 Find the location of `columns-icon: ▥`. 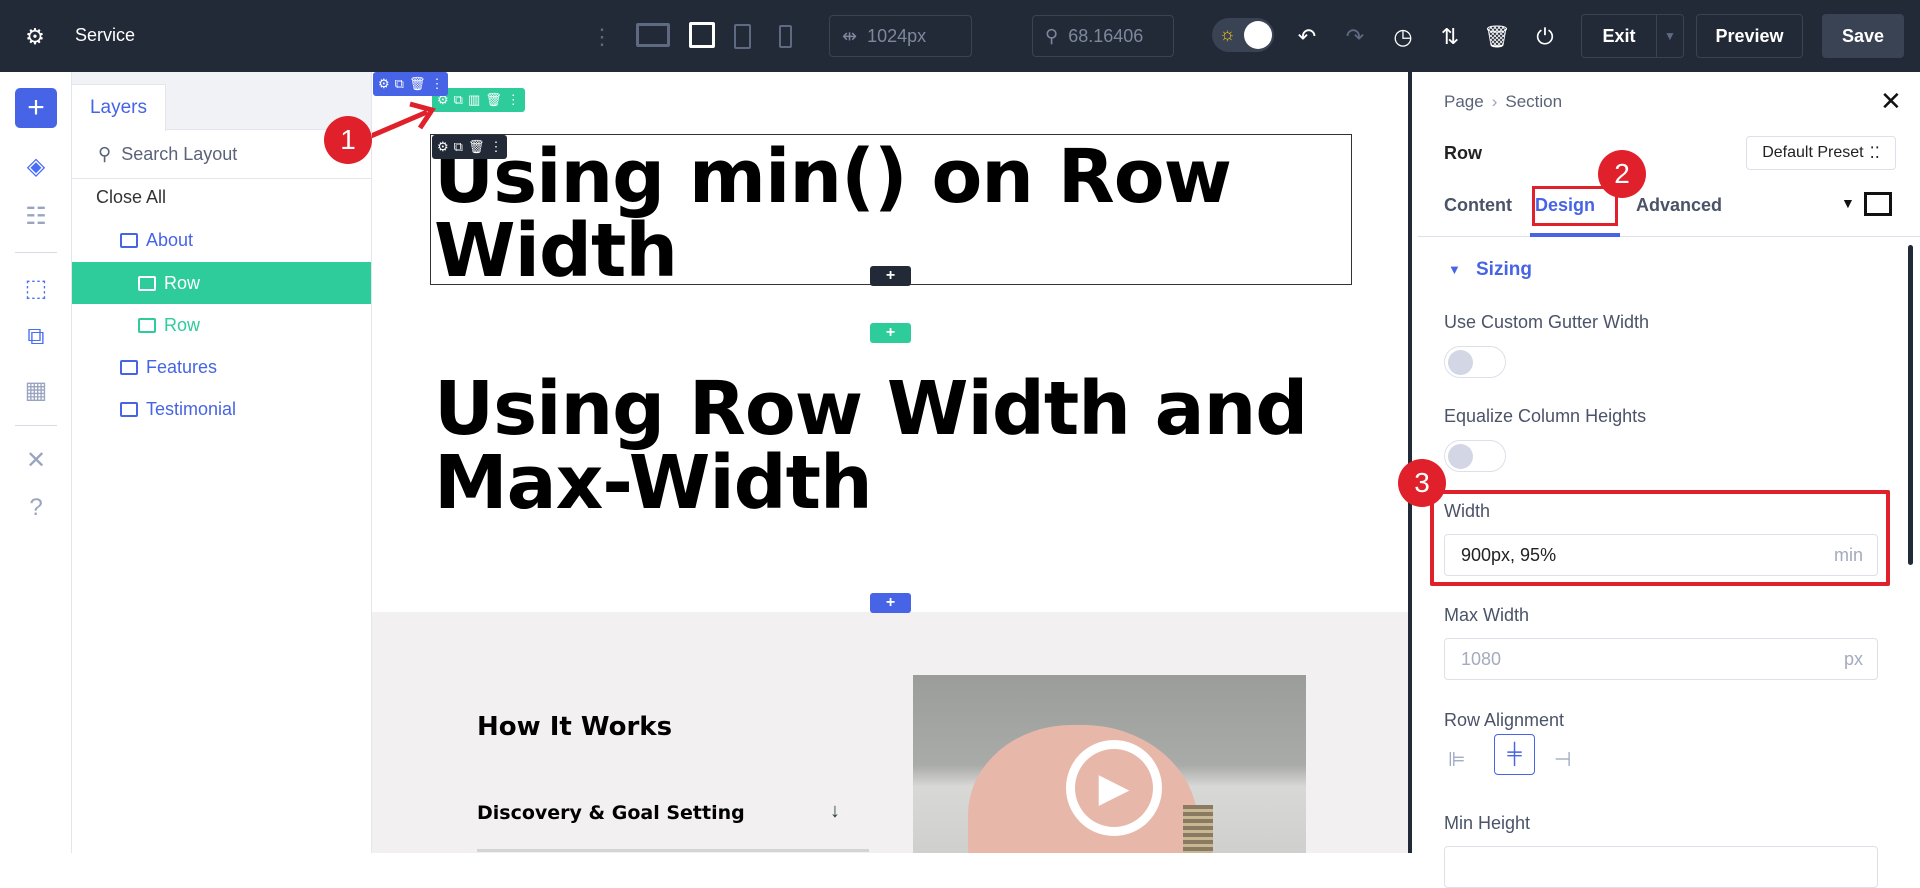

columns-icon: ▥ is located at coordinates (474, 100).